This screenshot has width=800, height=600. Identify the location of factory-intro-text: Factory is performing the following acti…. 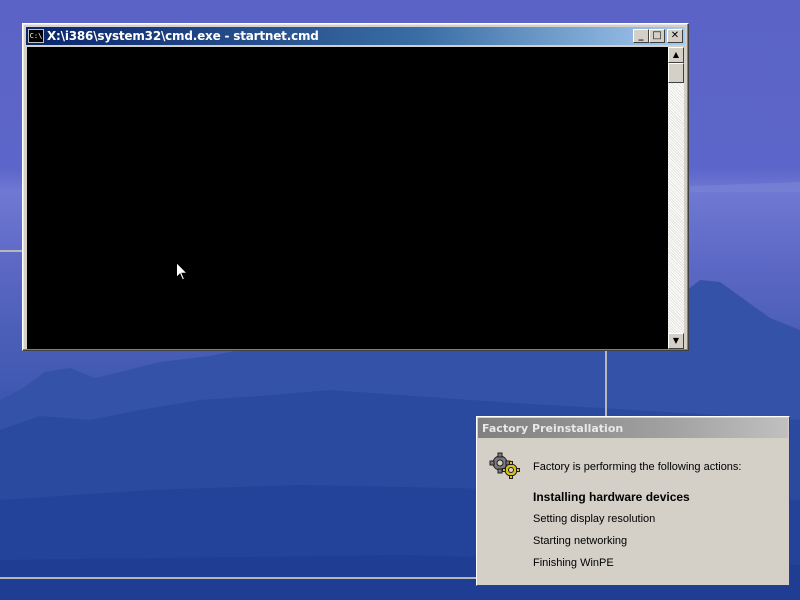
(637, 467).